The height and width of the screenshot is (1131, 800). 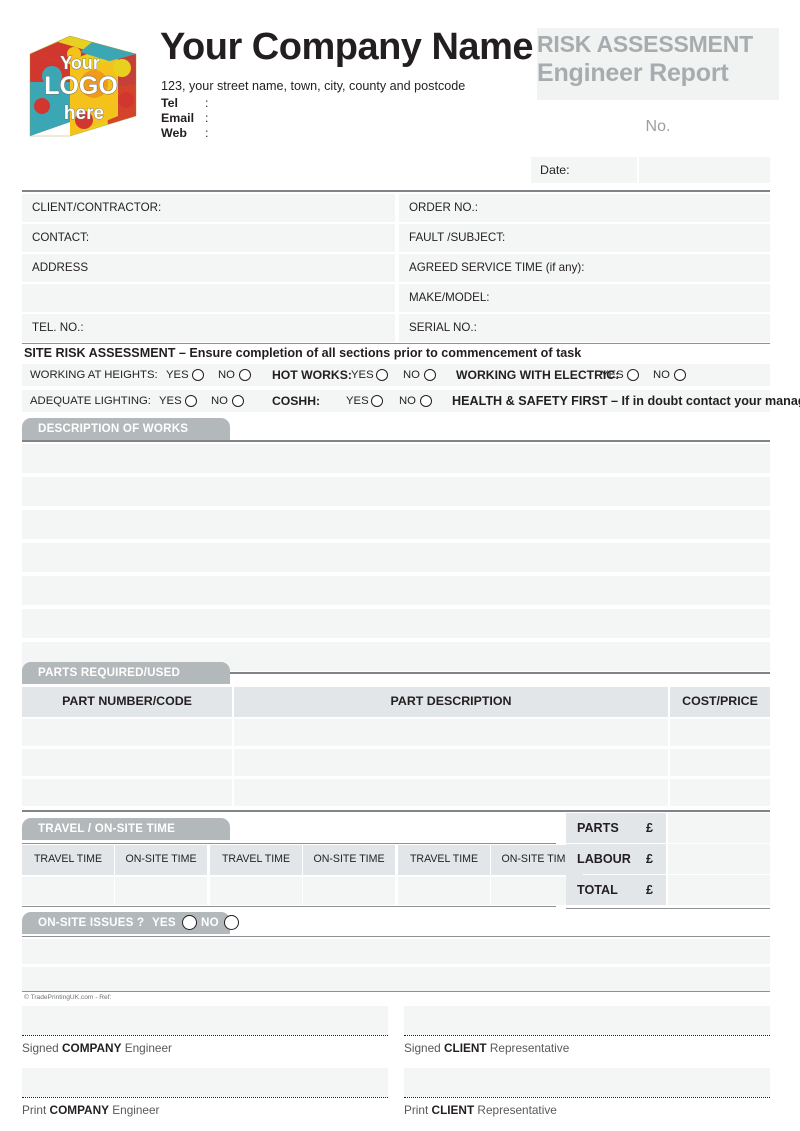 What do you see at coordinates (134, 1110) in the screenshot?
I see `print-company-post: Engineer` at bounding box center [134, 1110].